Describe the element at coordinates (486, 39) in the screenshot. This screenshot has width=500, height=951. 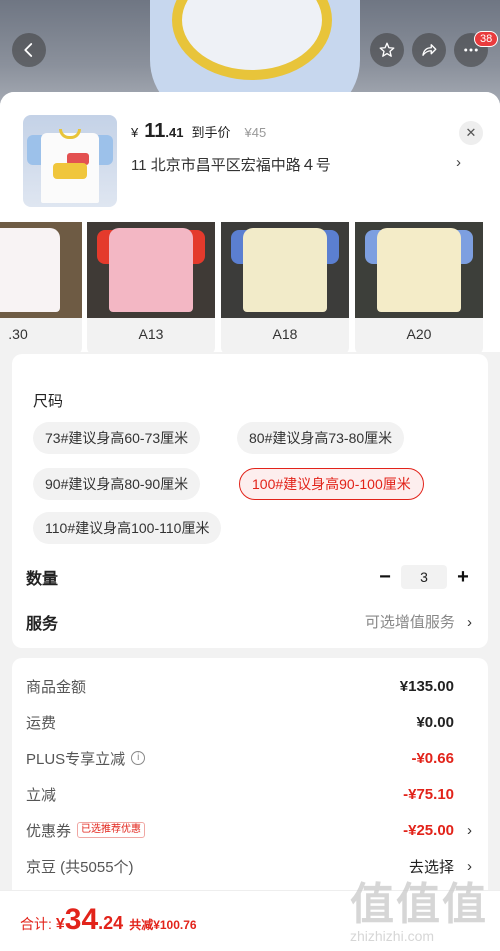
I see `message-count-badge: 38` at that location.